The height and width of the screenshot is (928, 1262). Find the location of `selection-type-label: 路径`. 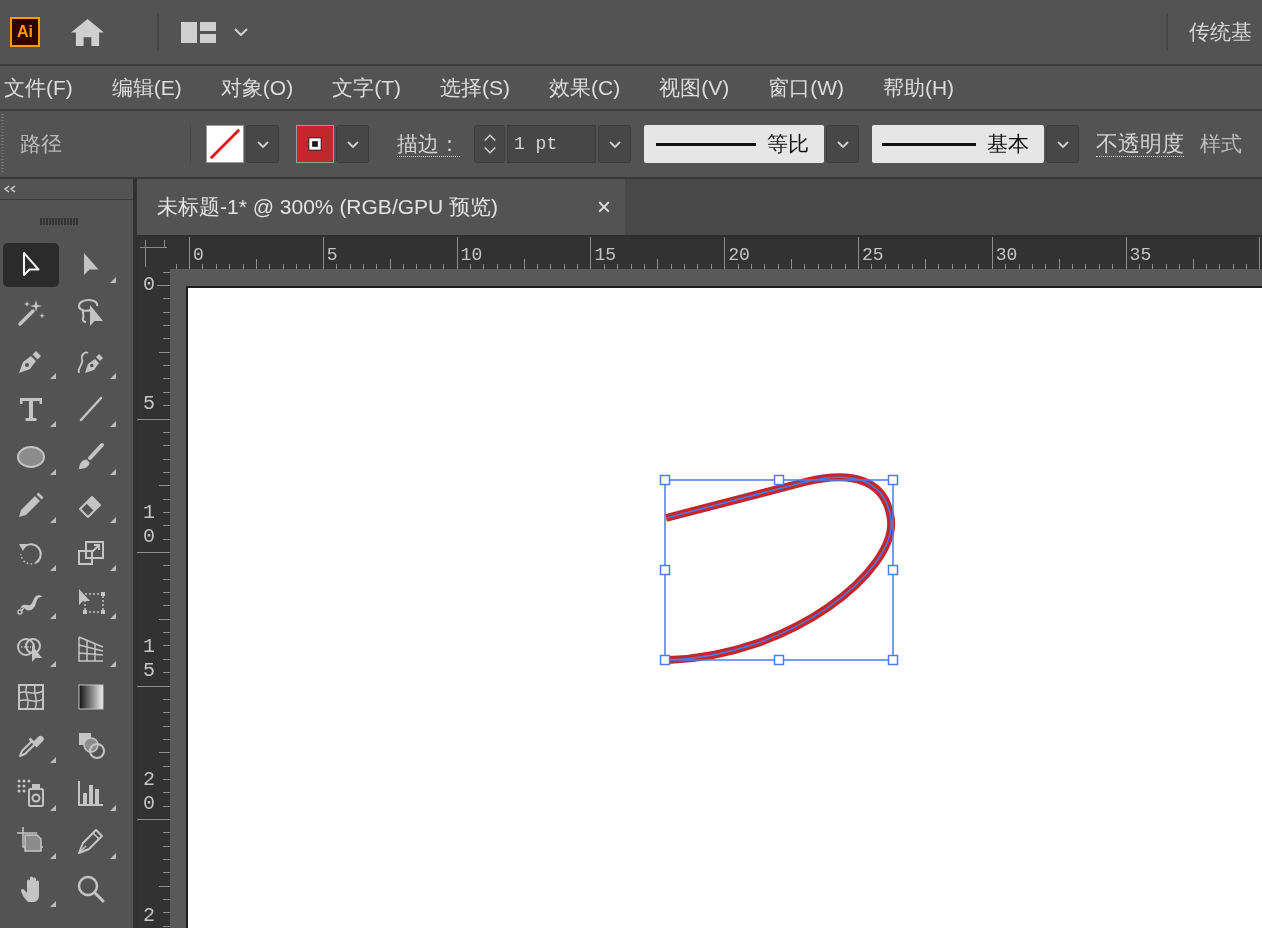

selection-type-label: 路径 is located at coordinates (41, 144).